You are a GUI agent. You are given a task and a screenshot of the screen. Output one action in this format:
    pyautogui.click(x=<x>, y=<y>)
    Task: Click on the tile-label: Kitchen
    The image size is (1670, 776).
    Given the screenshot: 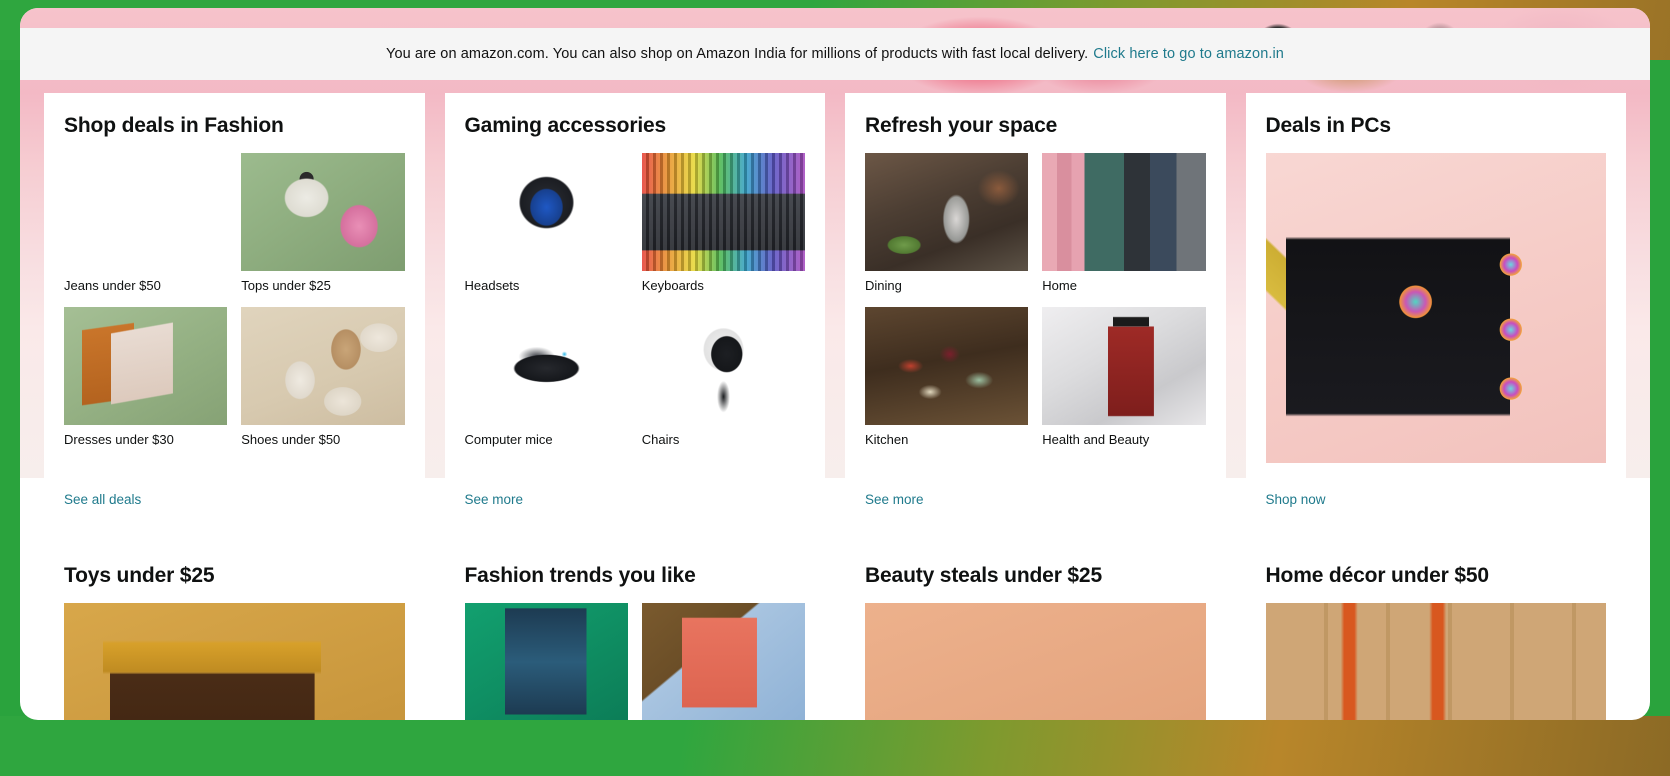 What is the action you would take?
    pyautogui.click(x=887, y=440)
    